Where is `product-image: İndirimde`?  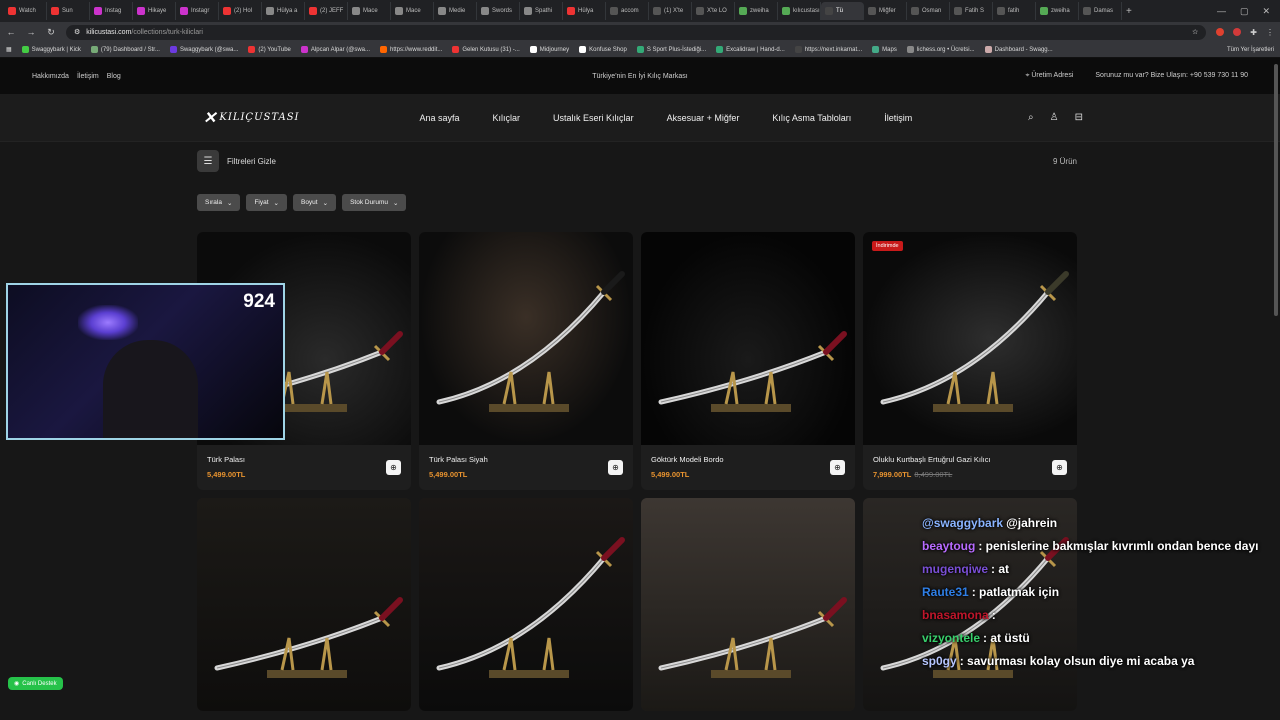 product-image: İndirimde is located at coordinates (970, 338).